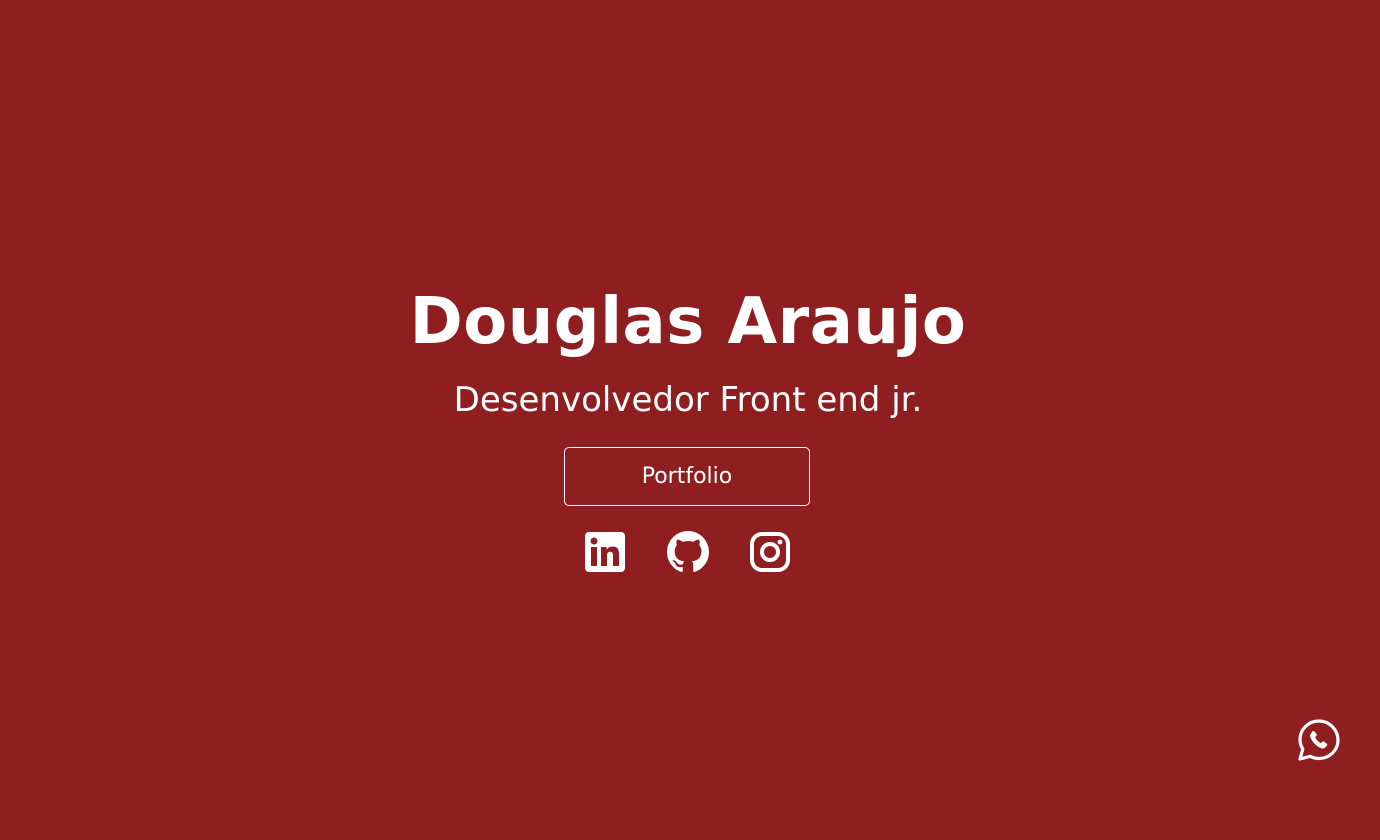 The height and width of the screenshot is (840, 1380). I want to click on whatsapp-button, so click(1319, 740).